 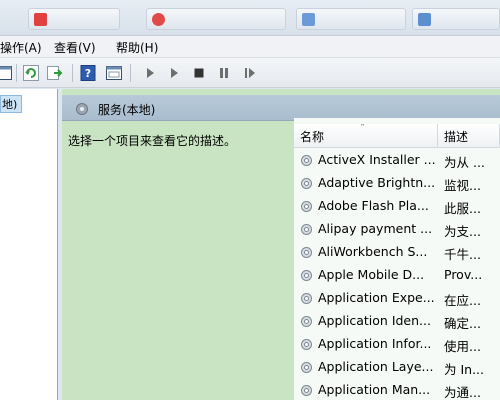 I want to click on properties-icon, so click(x=114, y=73).